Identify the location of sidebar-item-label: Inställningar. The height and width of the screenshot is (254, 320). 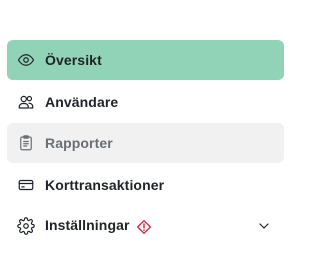
(87, 225).